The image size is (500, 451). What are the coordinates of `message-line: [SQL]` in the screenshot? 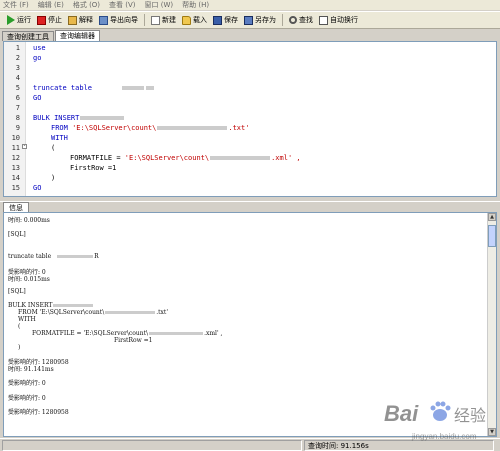 It's located at (17, 291).